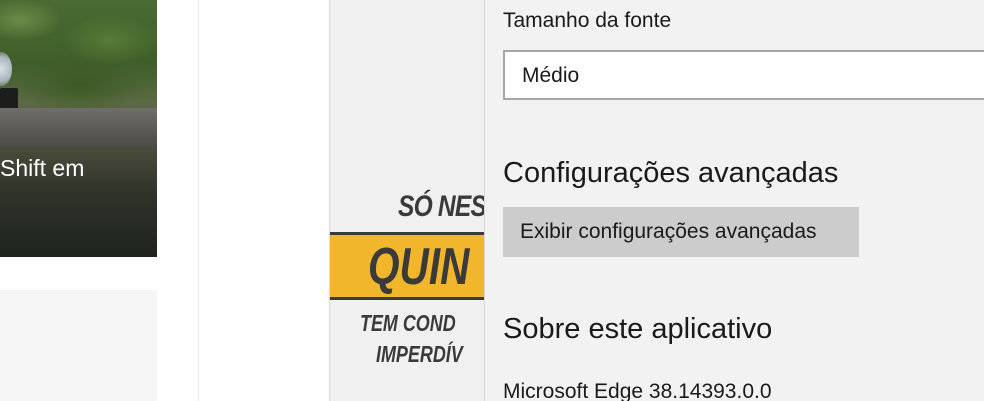  I want to click on news-card-caption: Shift em, so click(42, 168).